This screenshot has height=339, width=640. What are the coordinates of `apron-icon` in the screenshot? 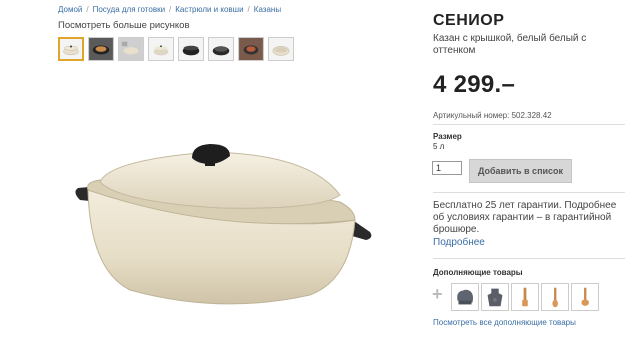 It's located at (495, 297).